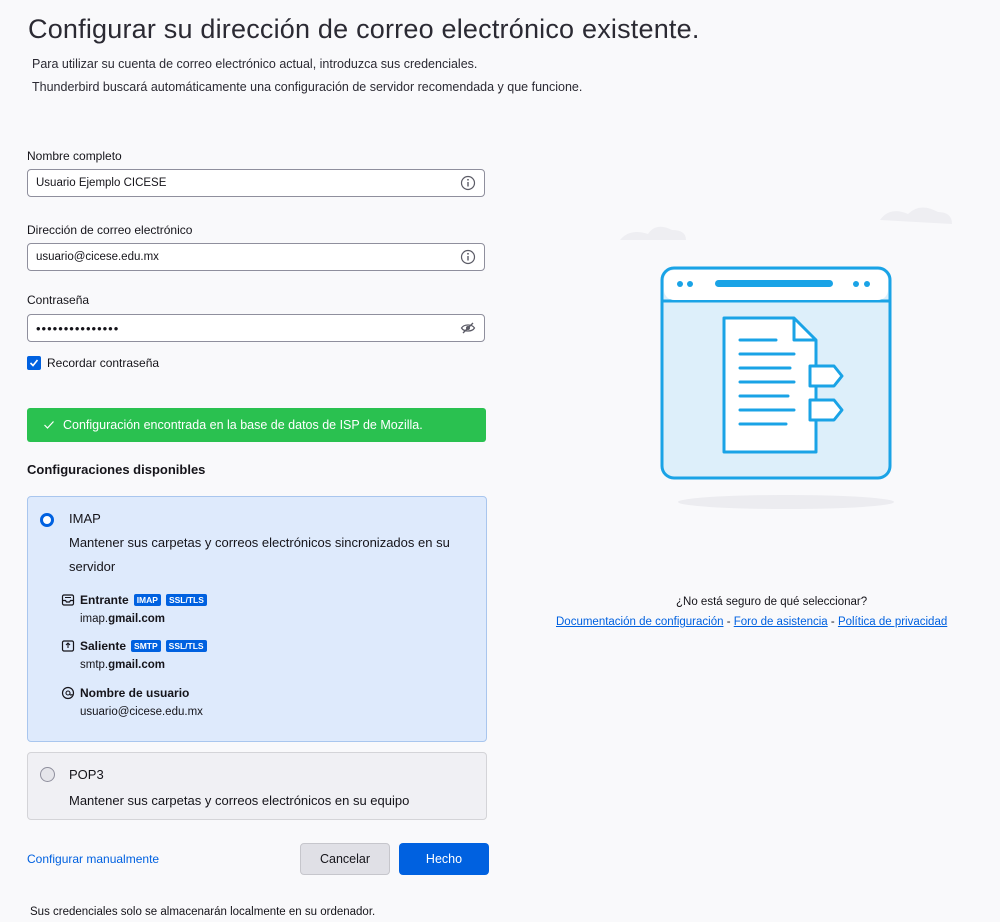 The width and height of the screenshot is (1000, 922). I want to click on remember-label: Recordar contraseña, so click(103, 363).